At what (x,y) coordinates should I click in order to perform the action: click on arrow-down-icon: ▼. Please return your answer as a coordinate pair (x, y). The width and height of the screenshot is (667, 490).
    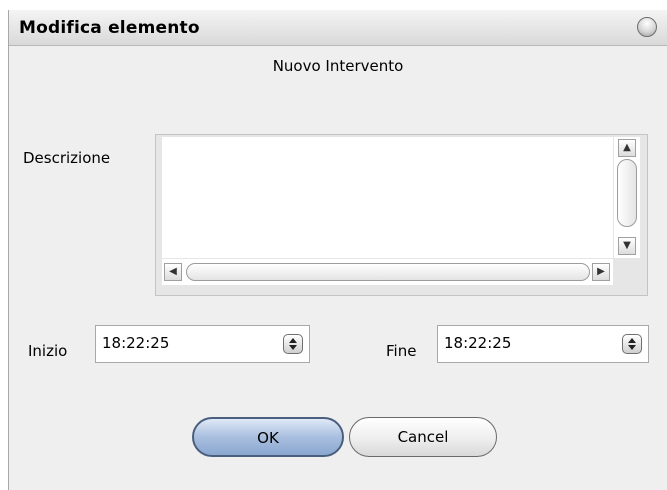
    Looking at the image, I should click on (627, 246).